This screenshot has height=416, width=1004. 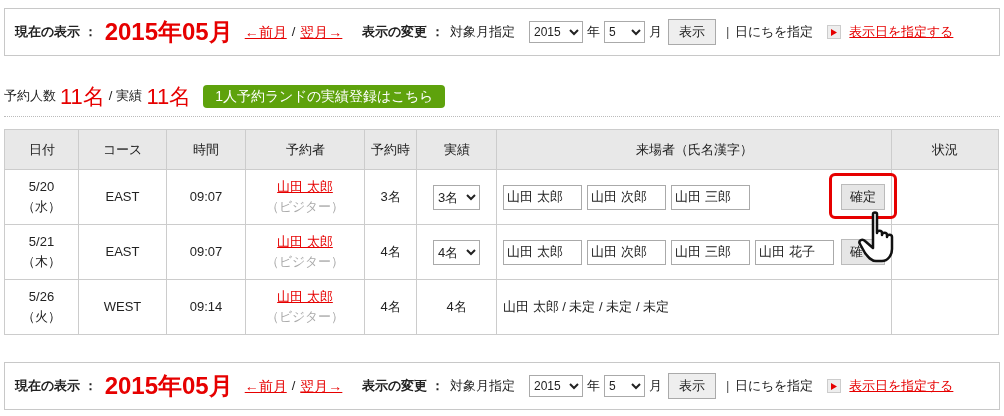 What do you see at coordinates (456, 252) in the screenshot?
I see `actual-count-select: 4名` at bounding box center [456, 252].